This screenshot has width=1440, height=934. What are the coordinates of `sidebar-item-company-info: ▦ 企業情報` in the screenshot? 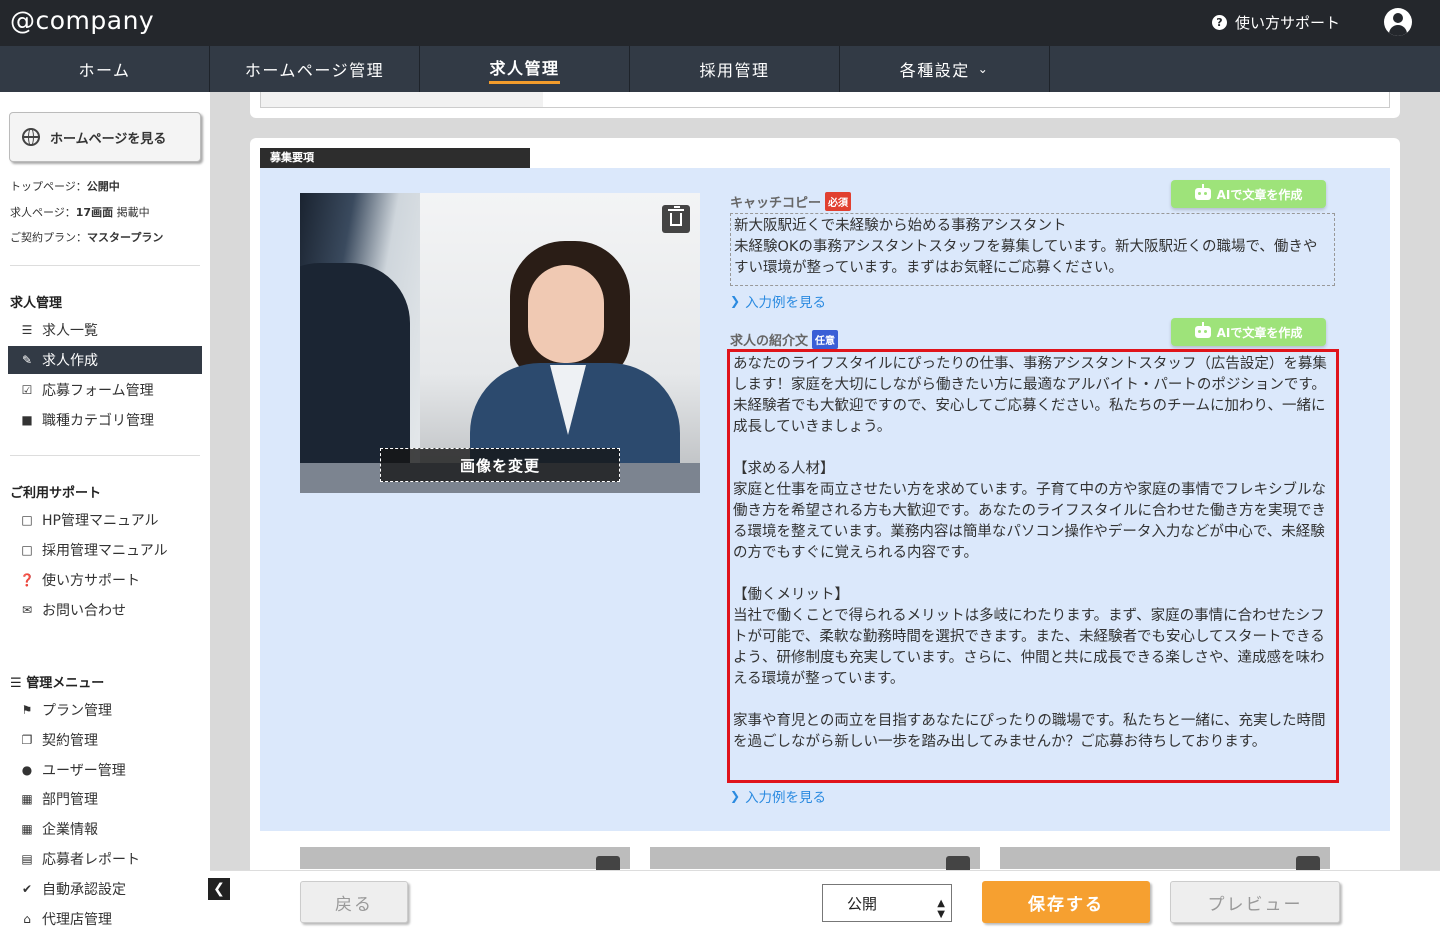 It's located at (105, 829).